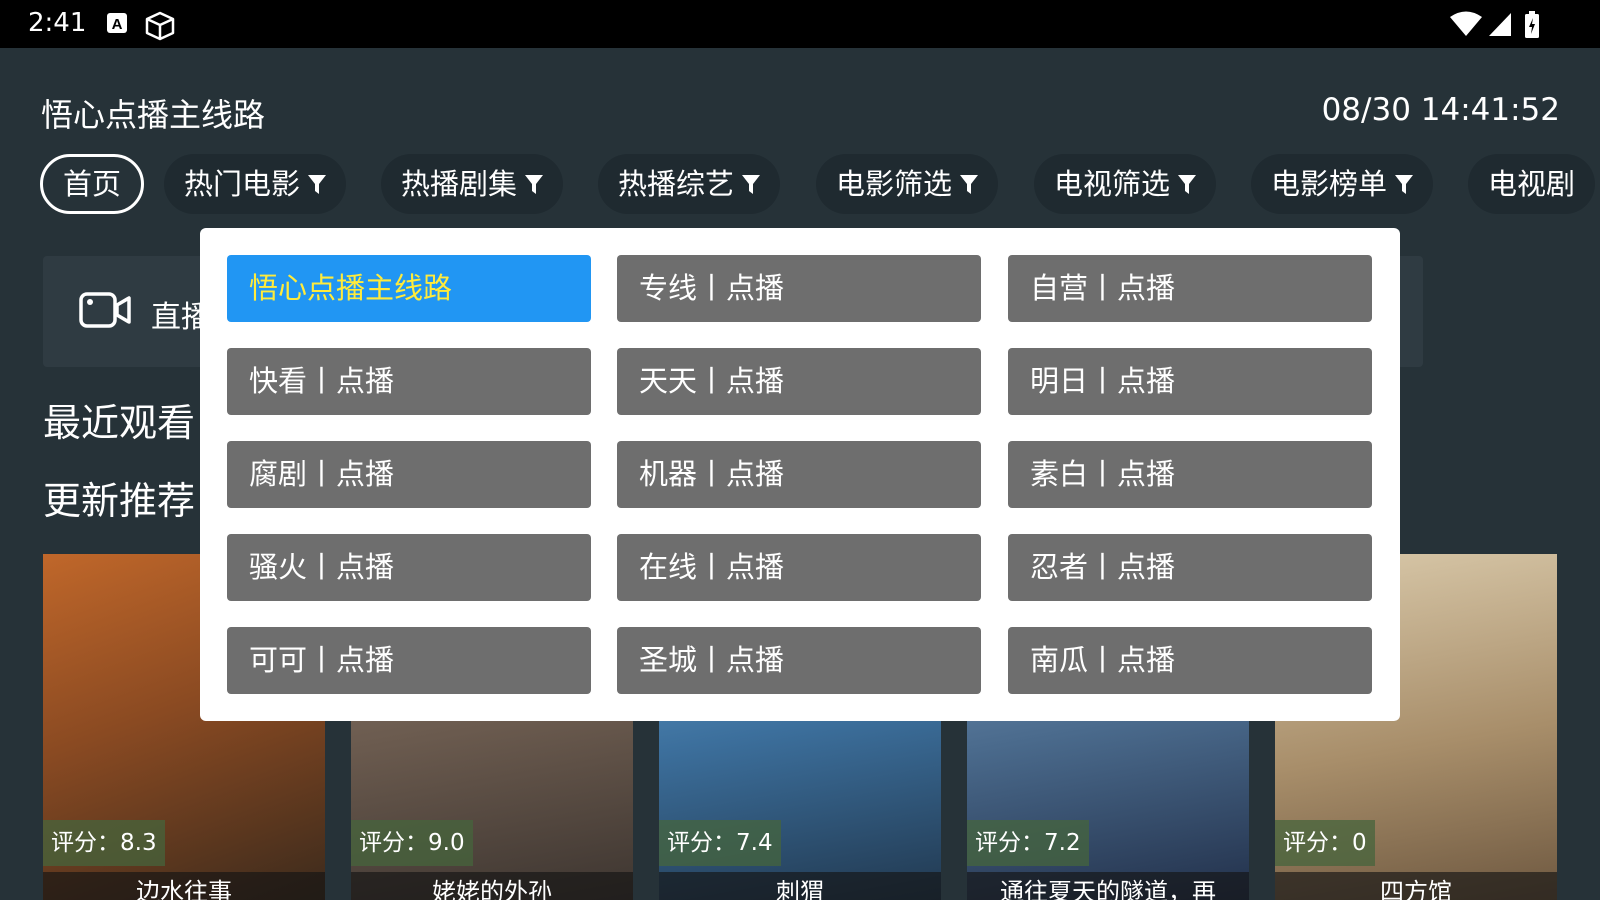 The width and height of the screenshot is (1600, 900). I want to click on status-time: 2:41, so click(57, 23).